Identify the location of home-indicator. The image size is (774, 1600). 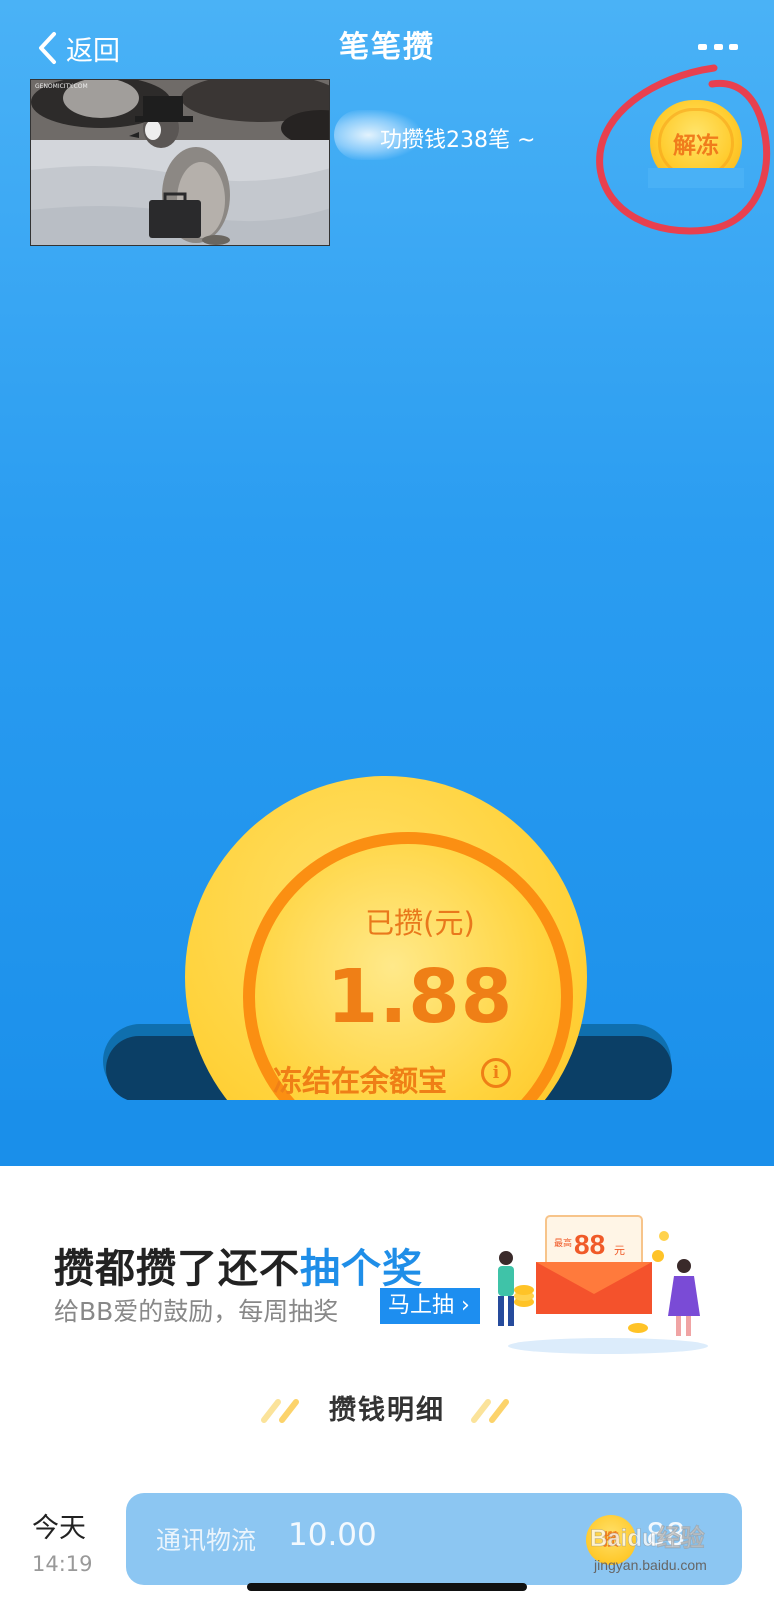
(387, 1587).